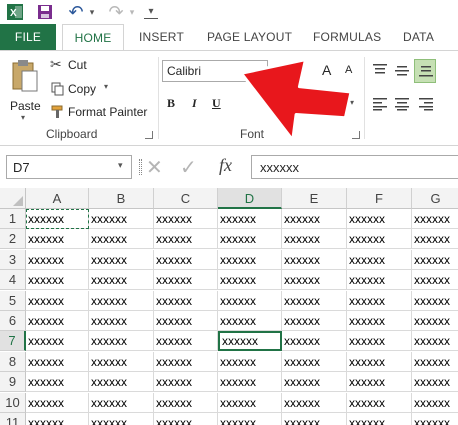  Describe the element at coordinates (186, 419) in the screenshot. I see `cell-c11: xxxxxx` at that location.